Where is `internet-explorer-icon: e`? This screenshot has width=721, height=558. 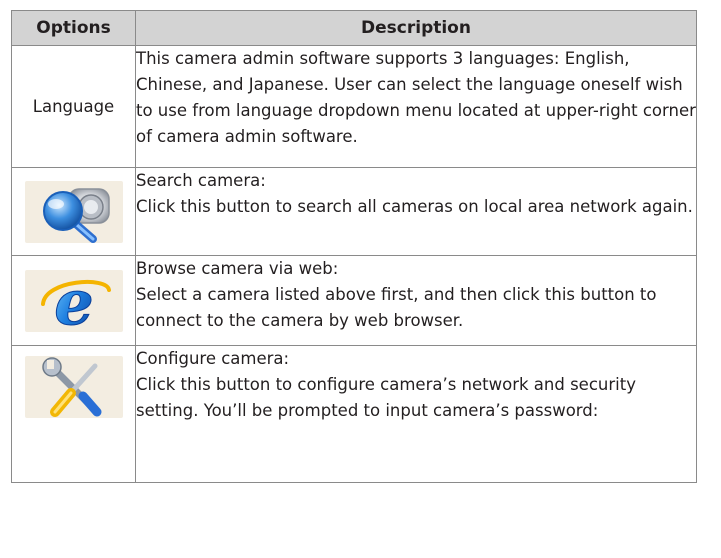 internet-explorer-icon: e is located at coordinates (73, 300).